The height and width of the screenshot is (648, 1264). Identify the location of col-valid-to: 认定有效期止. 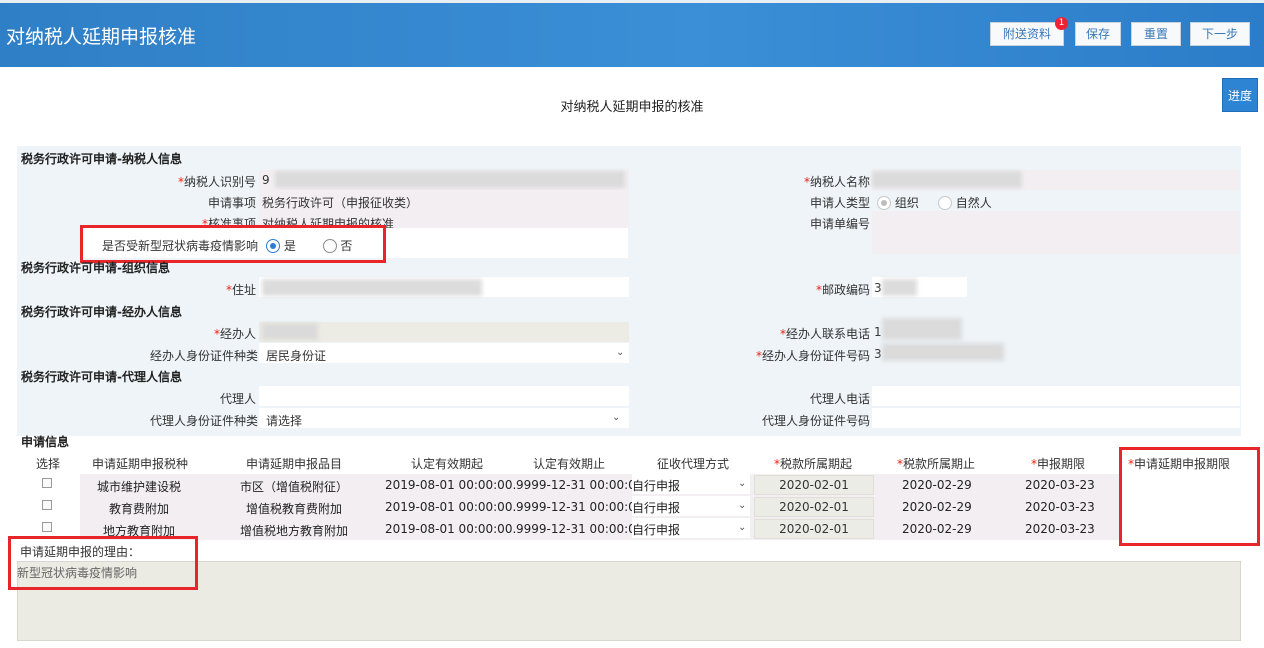
(569, 464).